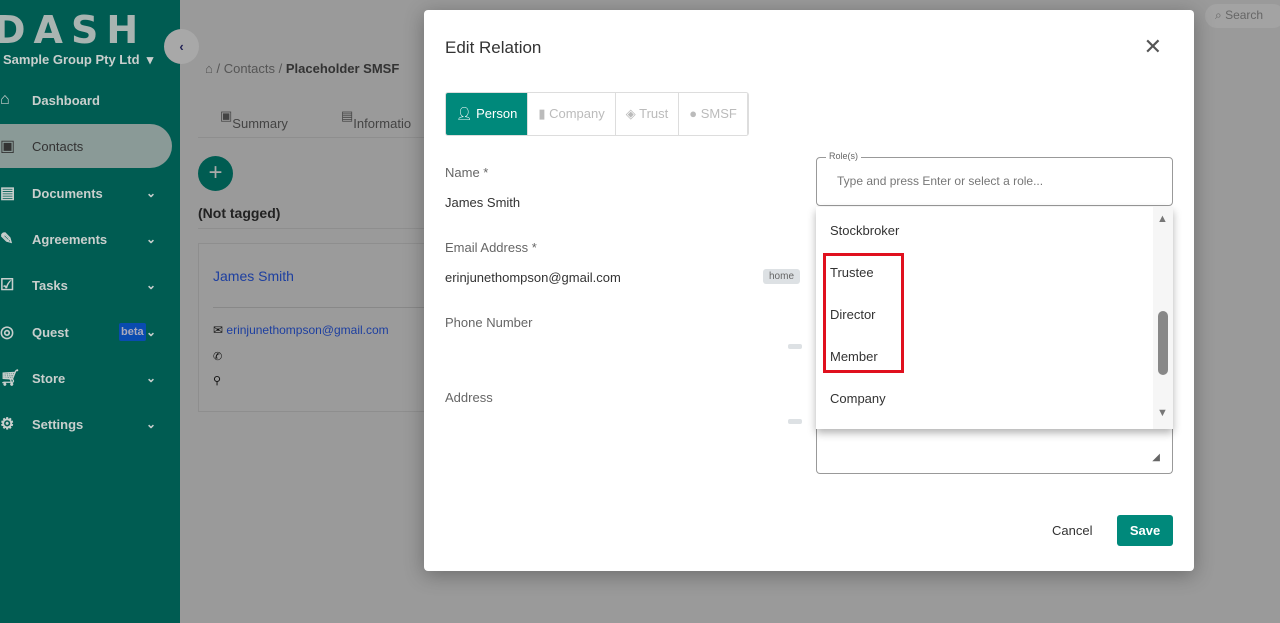  Describe the element at coordinates (7, 424) in the screenshot. I see `gear-icon: ⚙` at that location.